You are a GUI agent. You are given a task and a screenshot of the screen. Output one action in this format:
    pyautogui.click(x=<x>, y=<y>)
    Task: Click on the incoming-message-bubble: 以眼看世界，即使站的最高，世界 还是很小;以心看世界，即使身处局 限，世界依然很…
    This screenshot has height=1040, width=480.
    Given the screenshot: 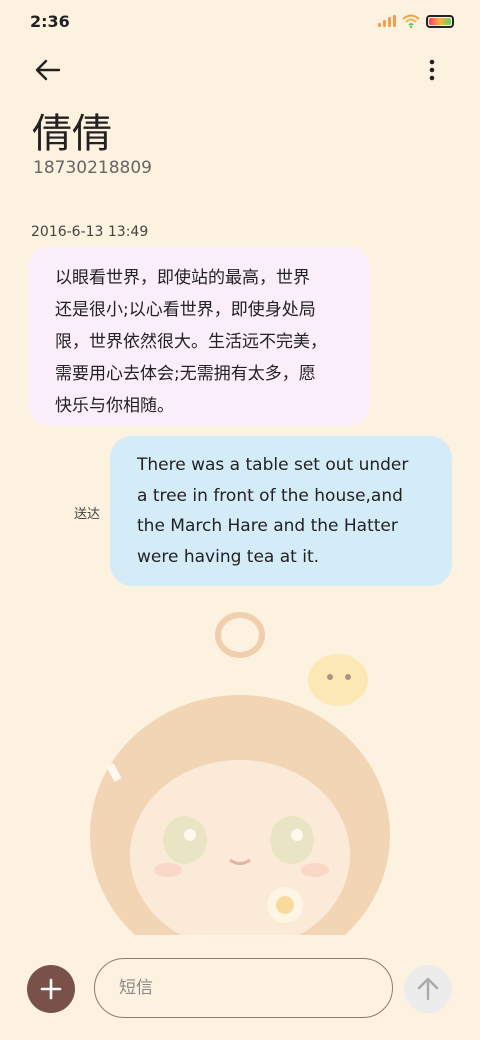 What is the action you would take?
    pyautogui.click(x=199, y=336)
    